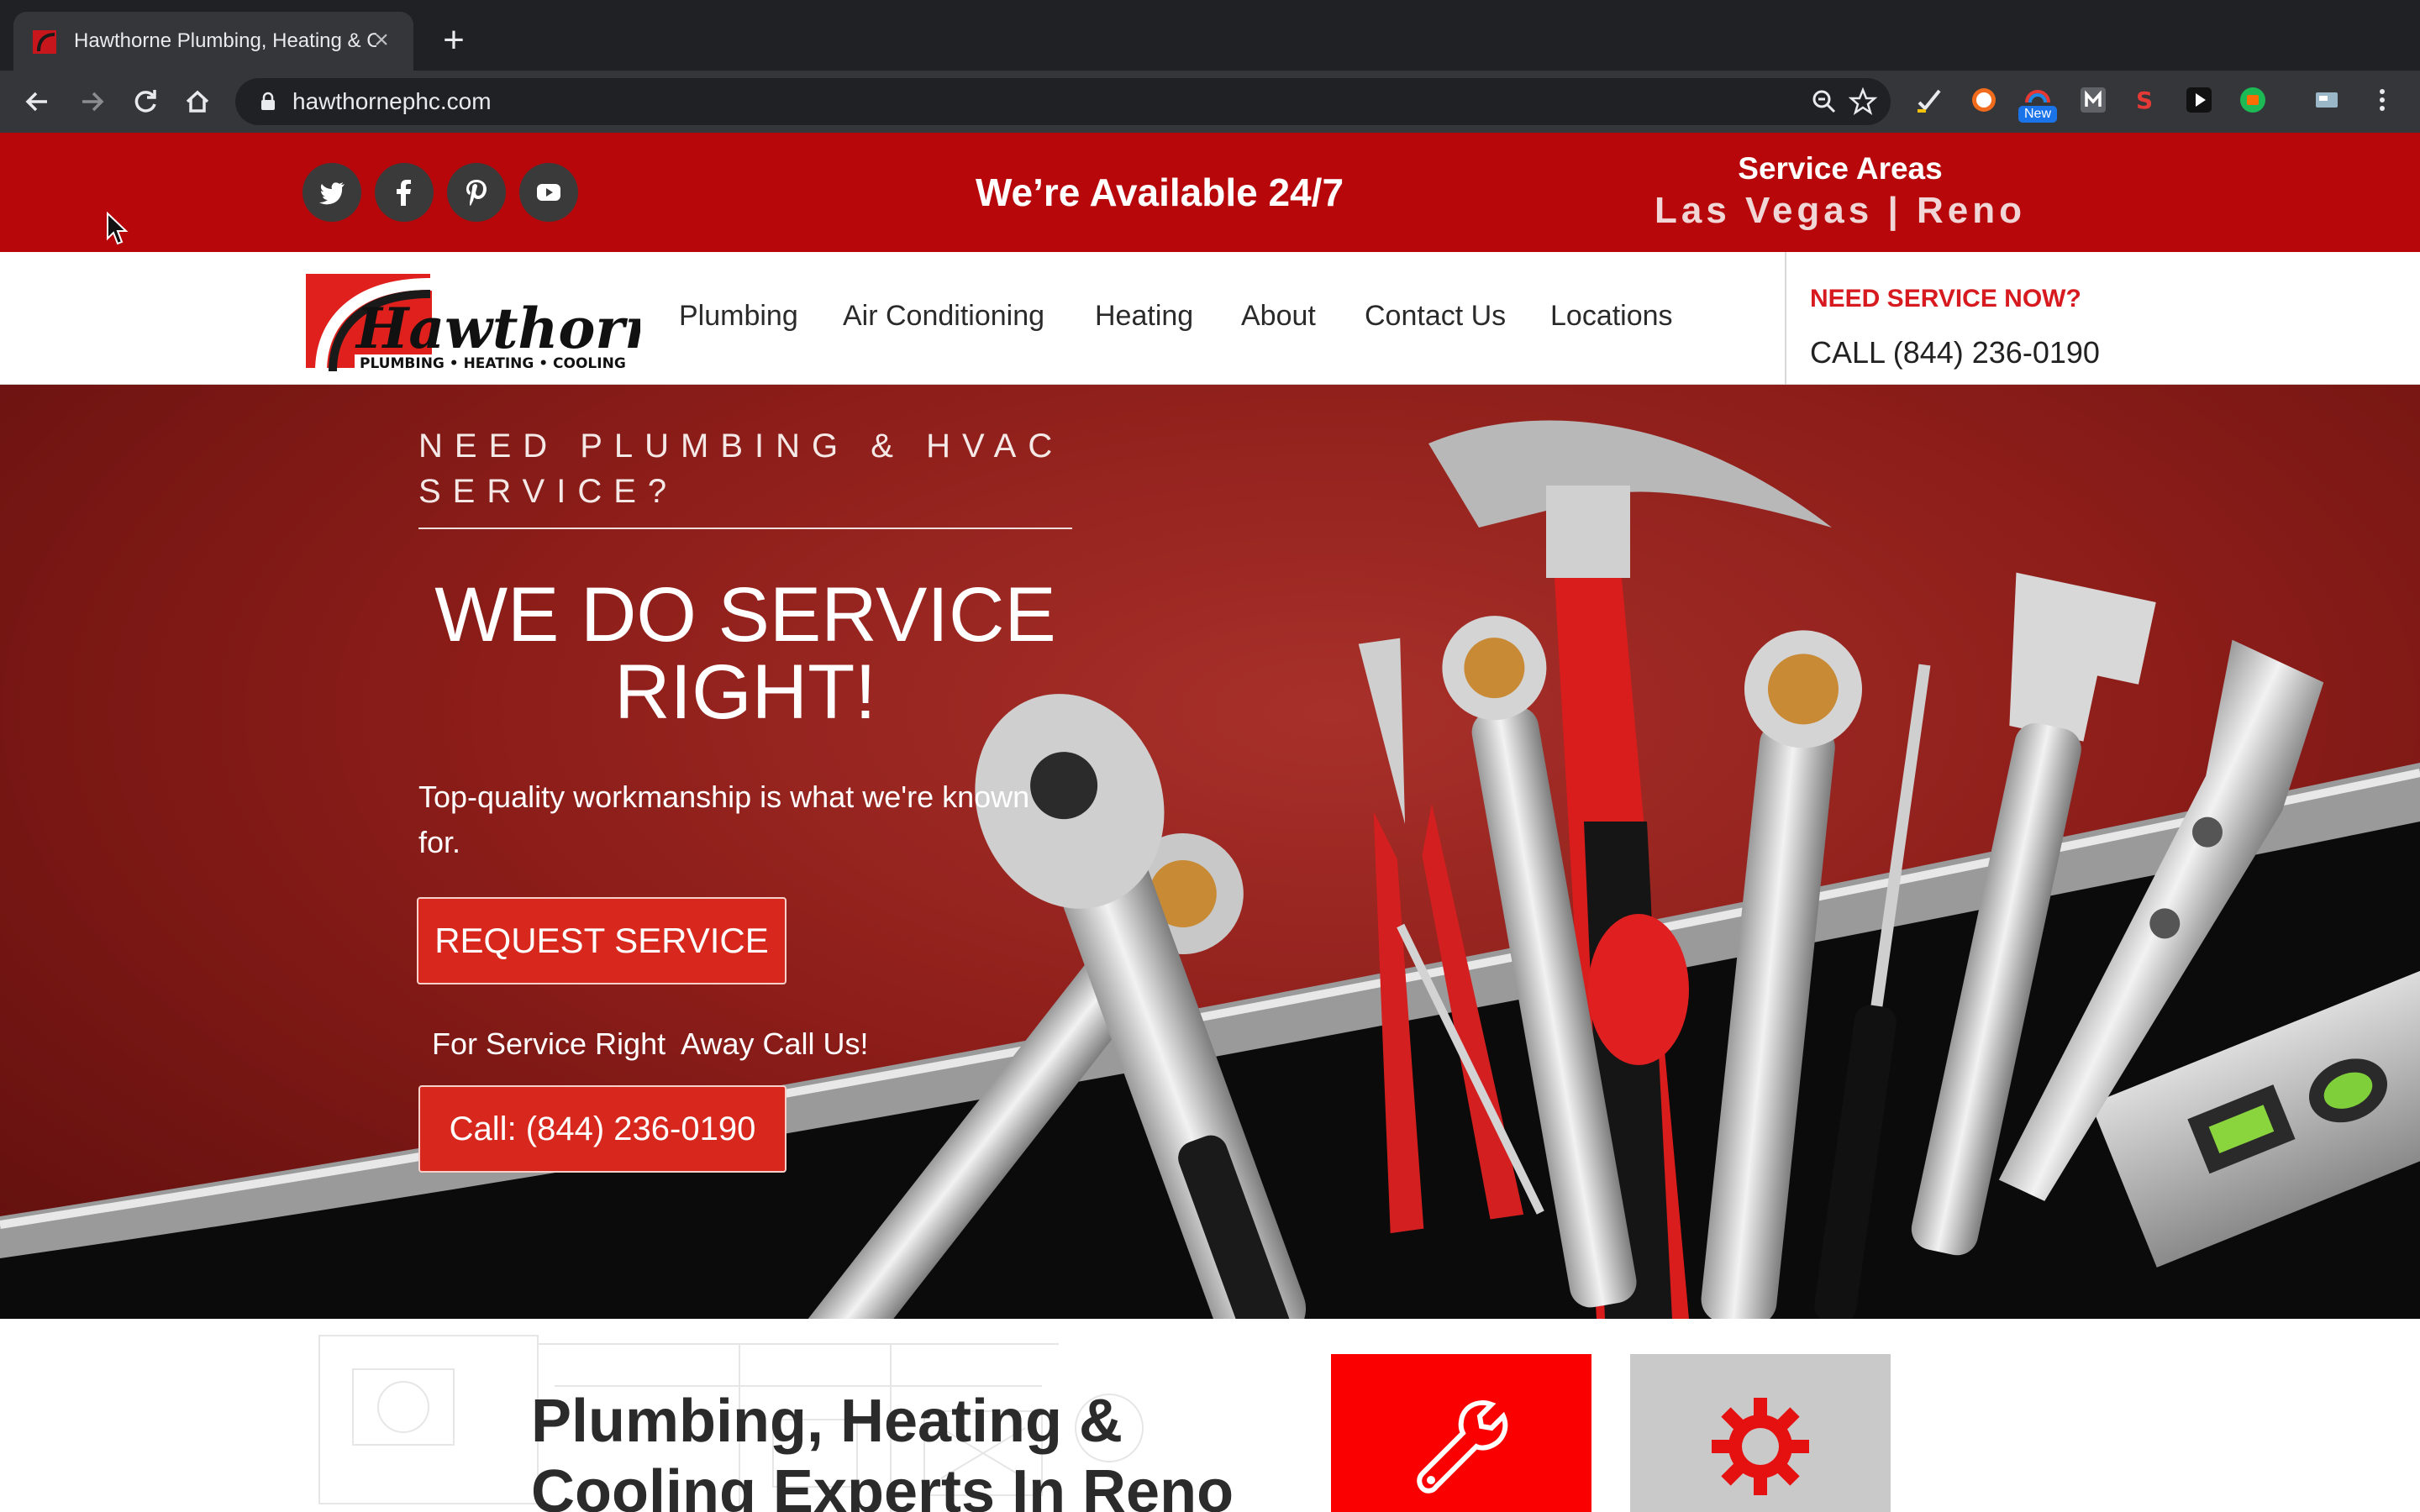 The width and height of the screenshot is (2420, 1512). I want to click on twitter-button, so click(331, 192).